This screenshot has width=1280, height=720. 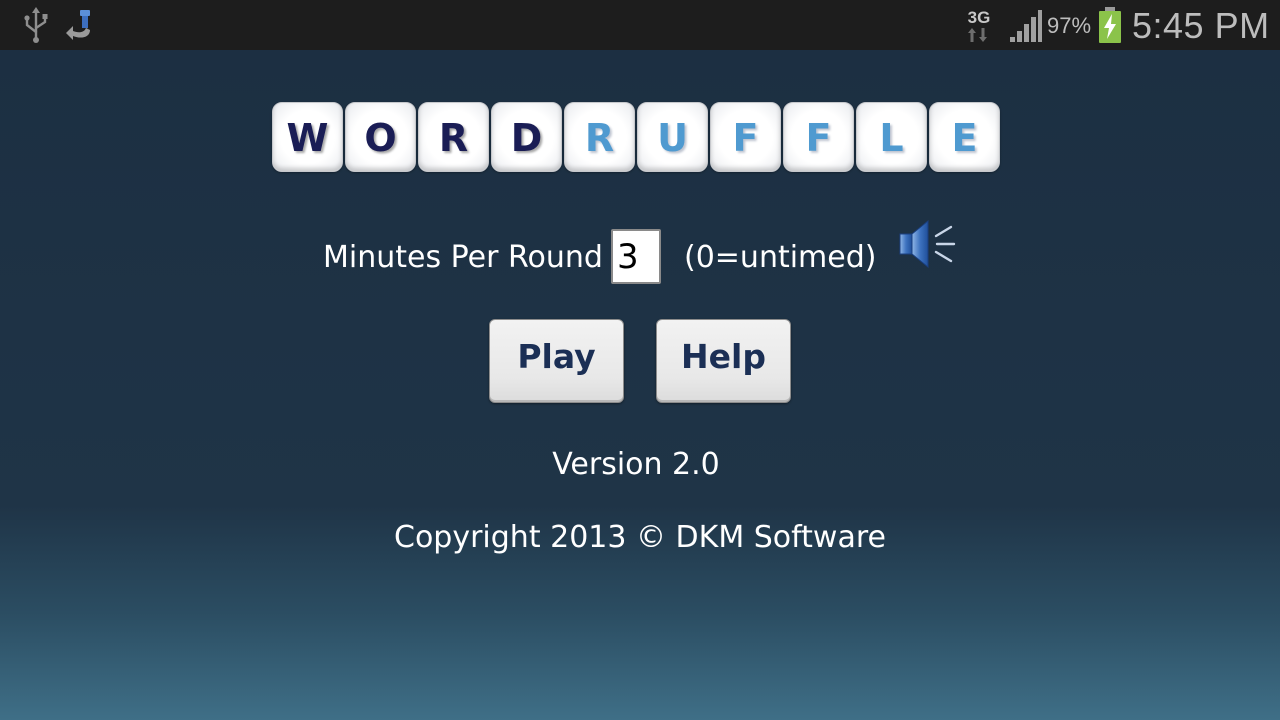 What do you see at coordinates (556, 361) in the screenshot?
I see `play-button: Play` at bounding box center [556, 361].